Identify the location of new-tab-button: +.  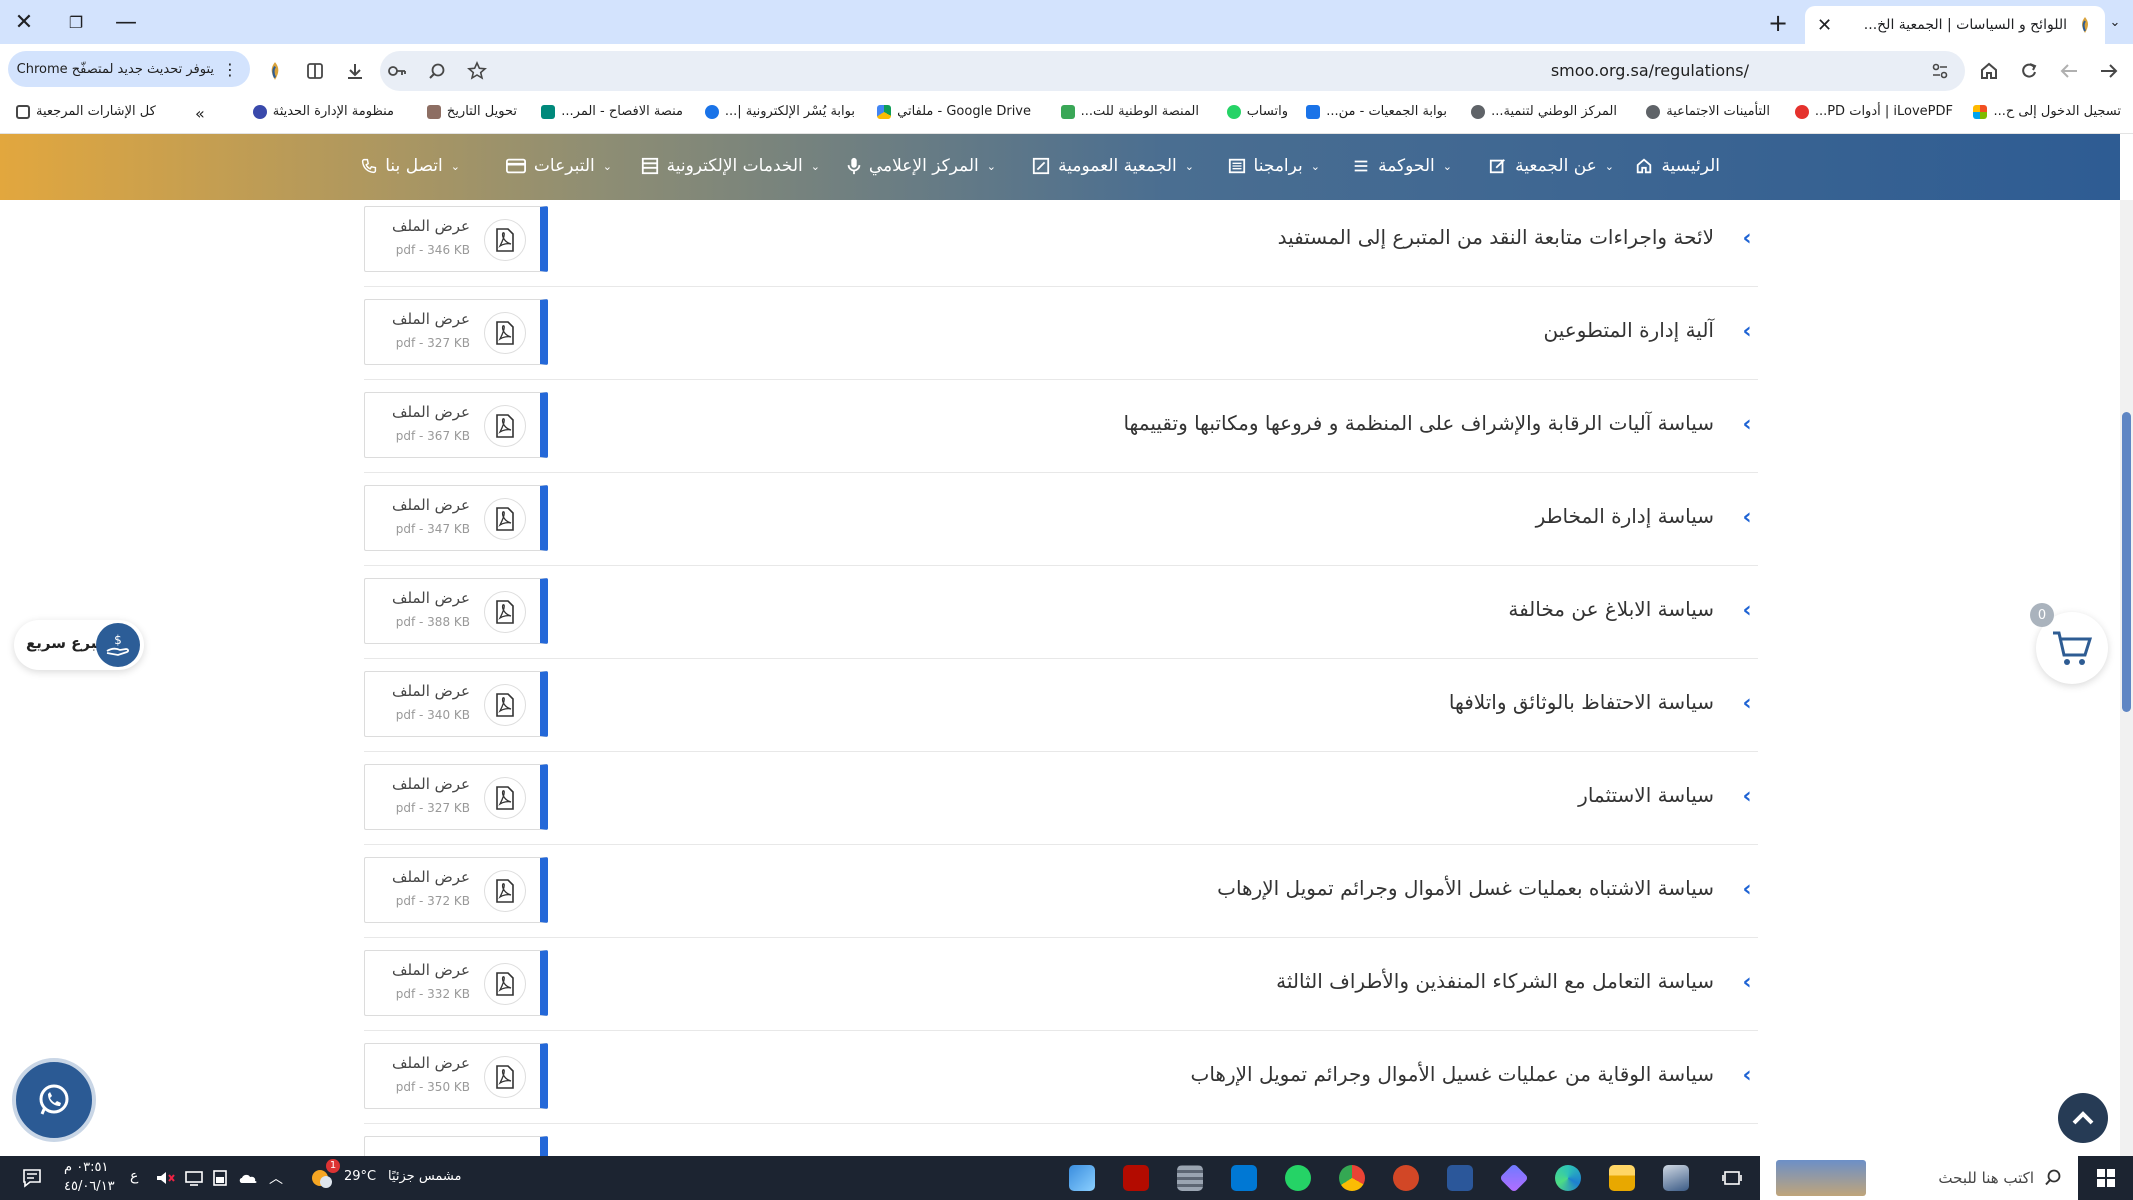
(1778, 23).